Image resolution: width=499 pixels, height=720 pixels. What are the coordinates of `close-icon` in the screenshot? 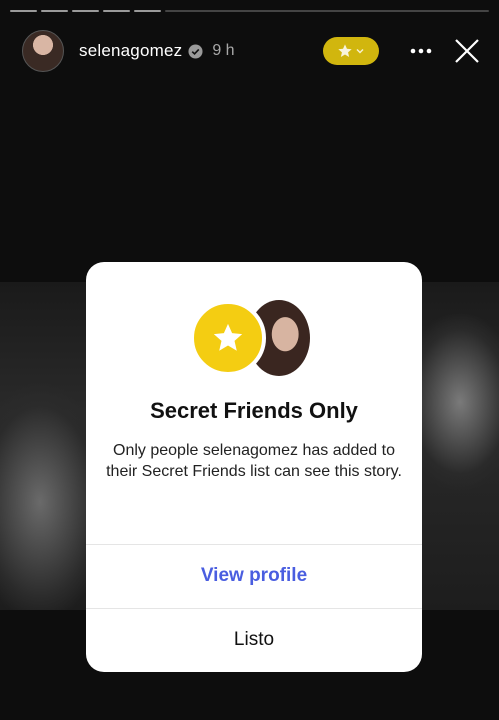 It's located at (467, 51).